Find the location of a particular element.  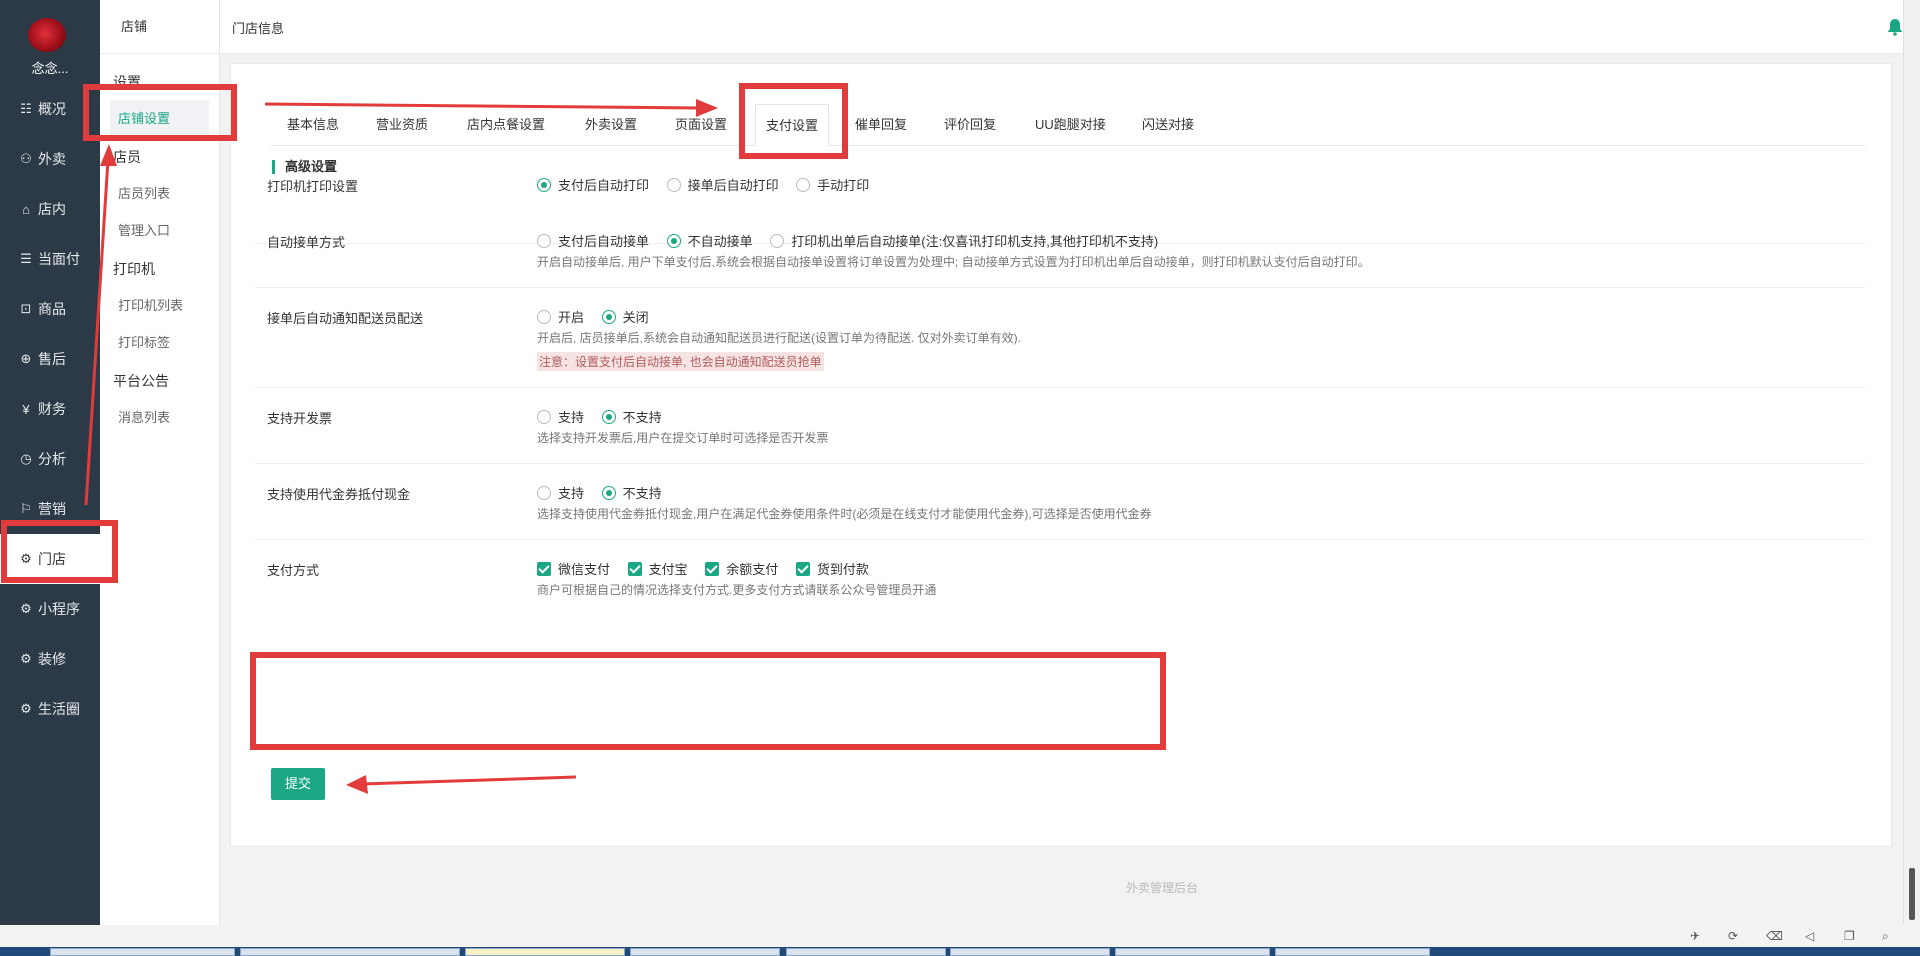

radio-voucher-no: 不支持 is located at coordinates (631, 492).